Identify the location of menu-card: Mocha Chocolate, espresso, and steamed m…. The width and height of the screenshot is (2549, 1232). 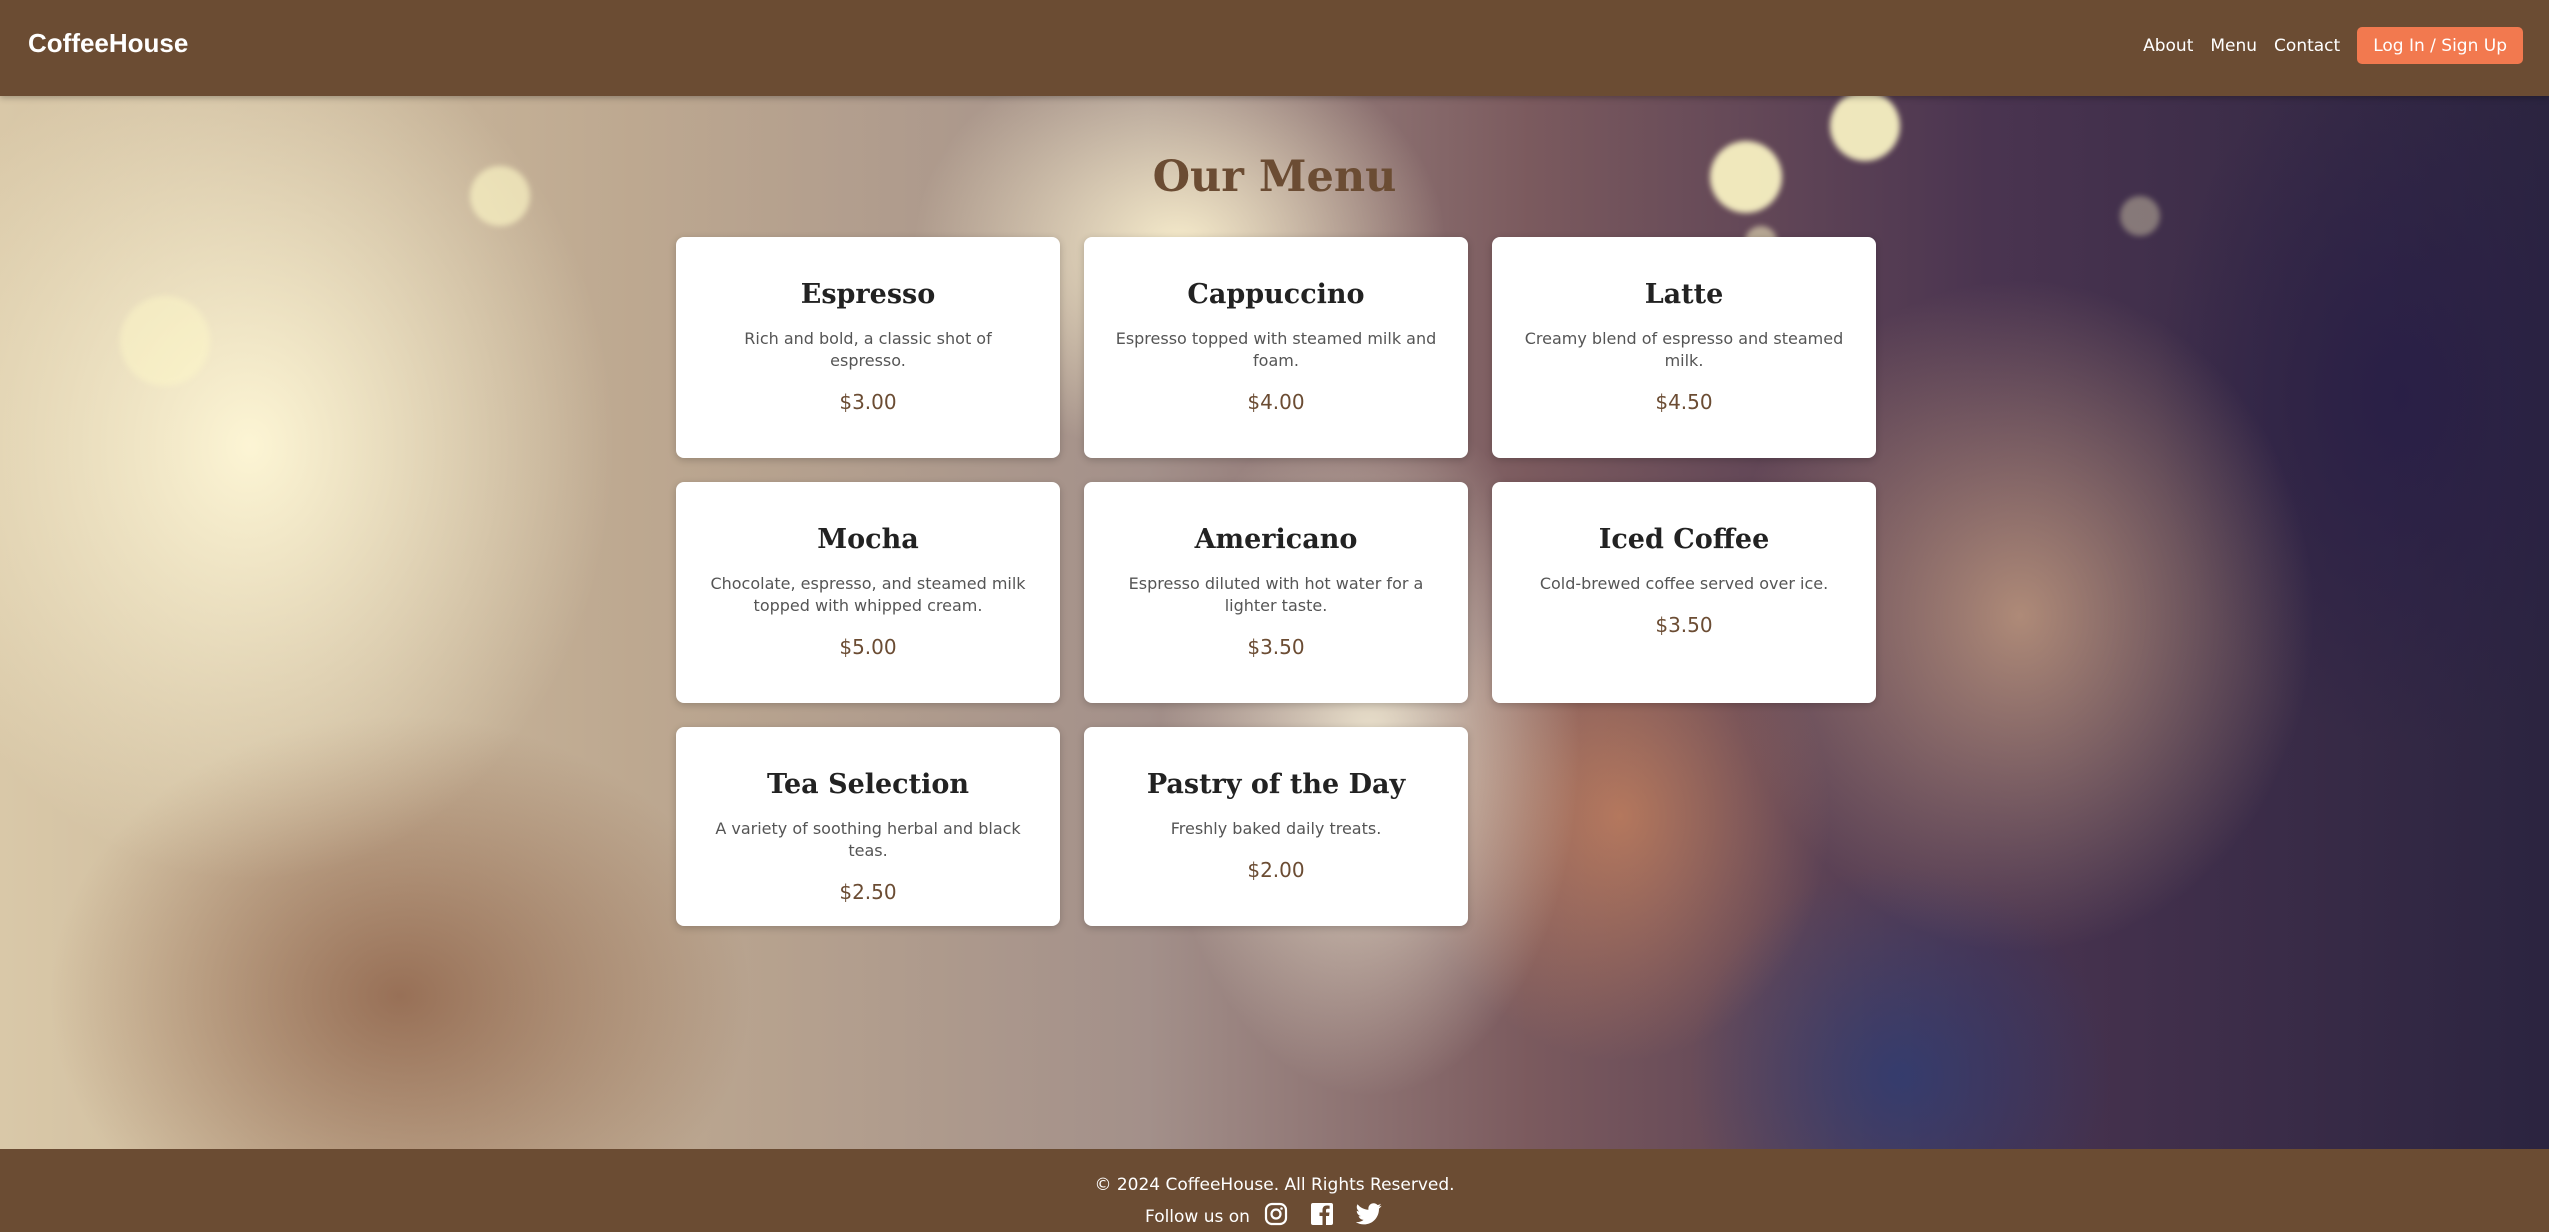
(868, 592).